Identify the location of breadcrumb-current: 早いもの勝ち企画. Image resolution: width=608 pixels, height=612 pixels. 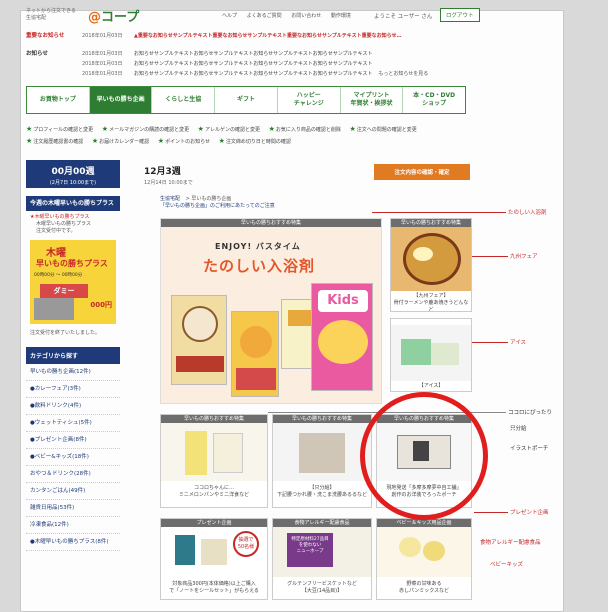
(211, 199).